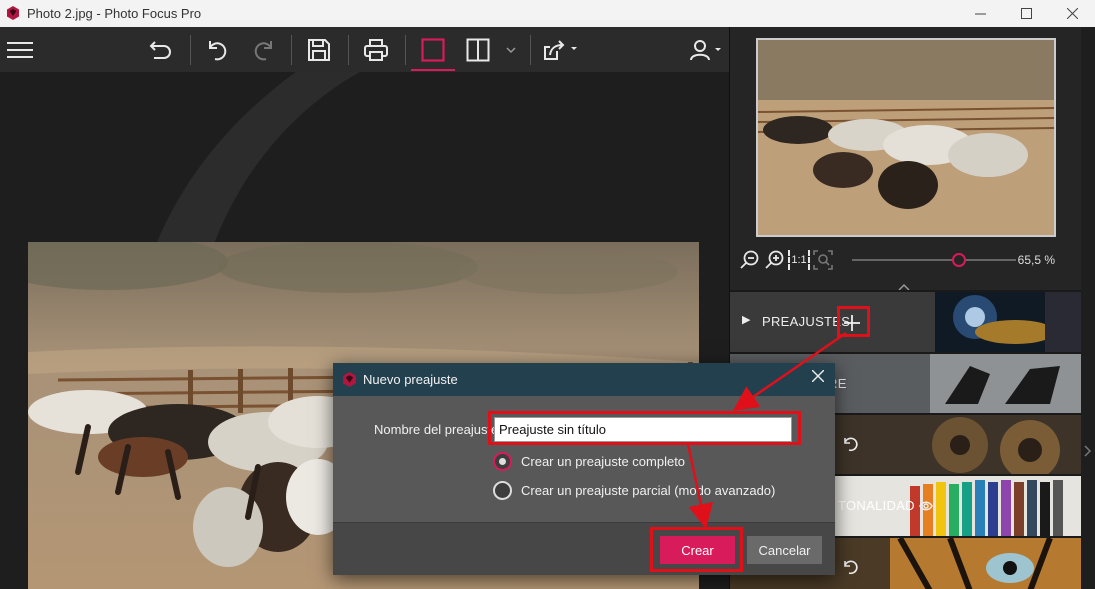 Image resolution: width=1095 pixels, height=589 pixels. I want to click on back-arrow-icon, so click(160, 50).